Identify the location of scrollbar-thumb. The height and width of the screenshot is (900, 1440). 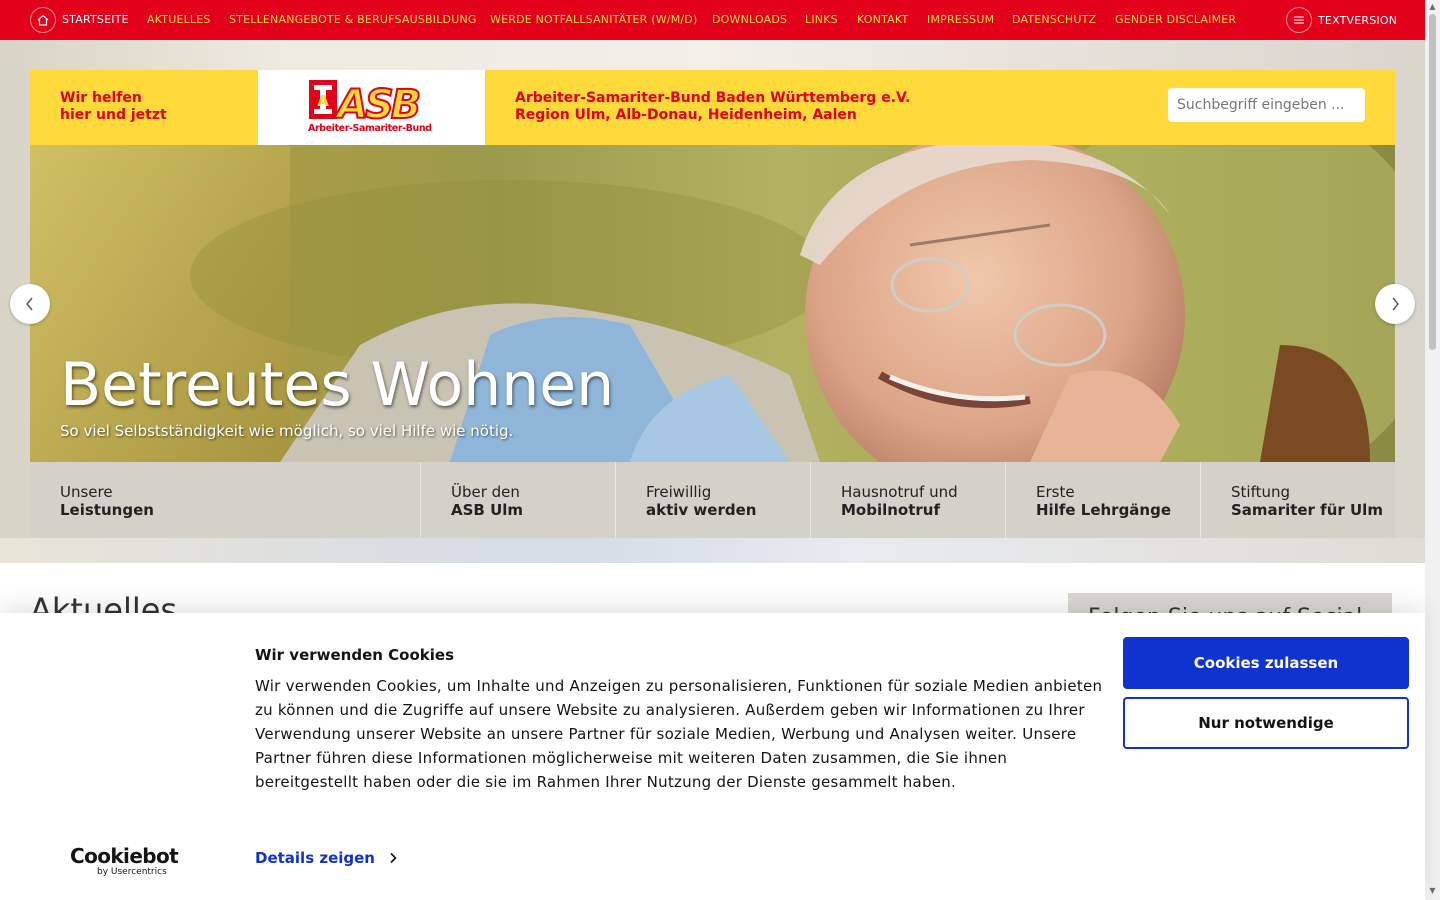
(1432, 182).